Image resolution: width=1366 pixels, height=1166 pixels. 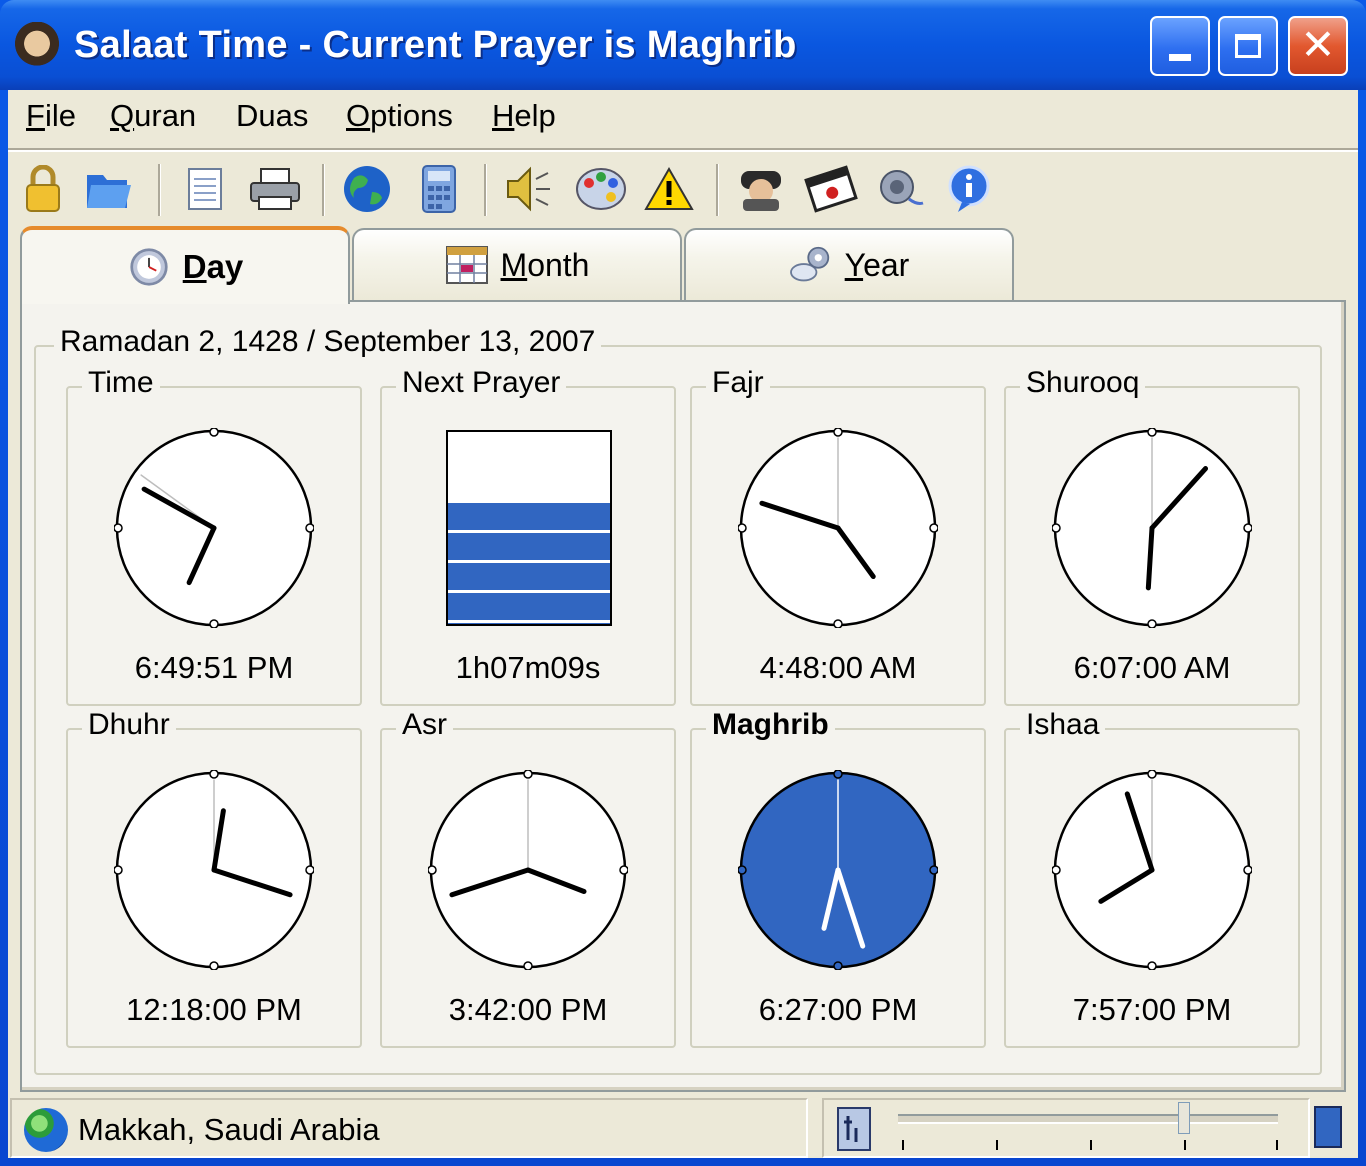 I want to click on bookmark-icon, so click(x=854, y=1129).